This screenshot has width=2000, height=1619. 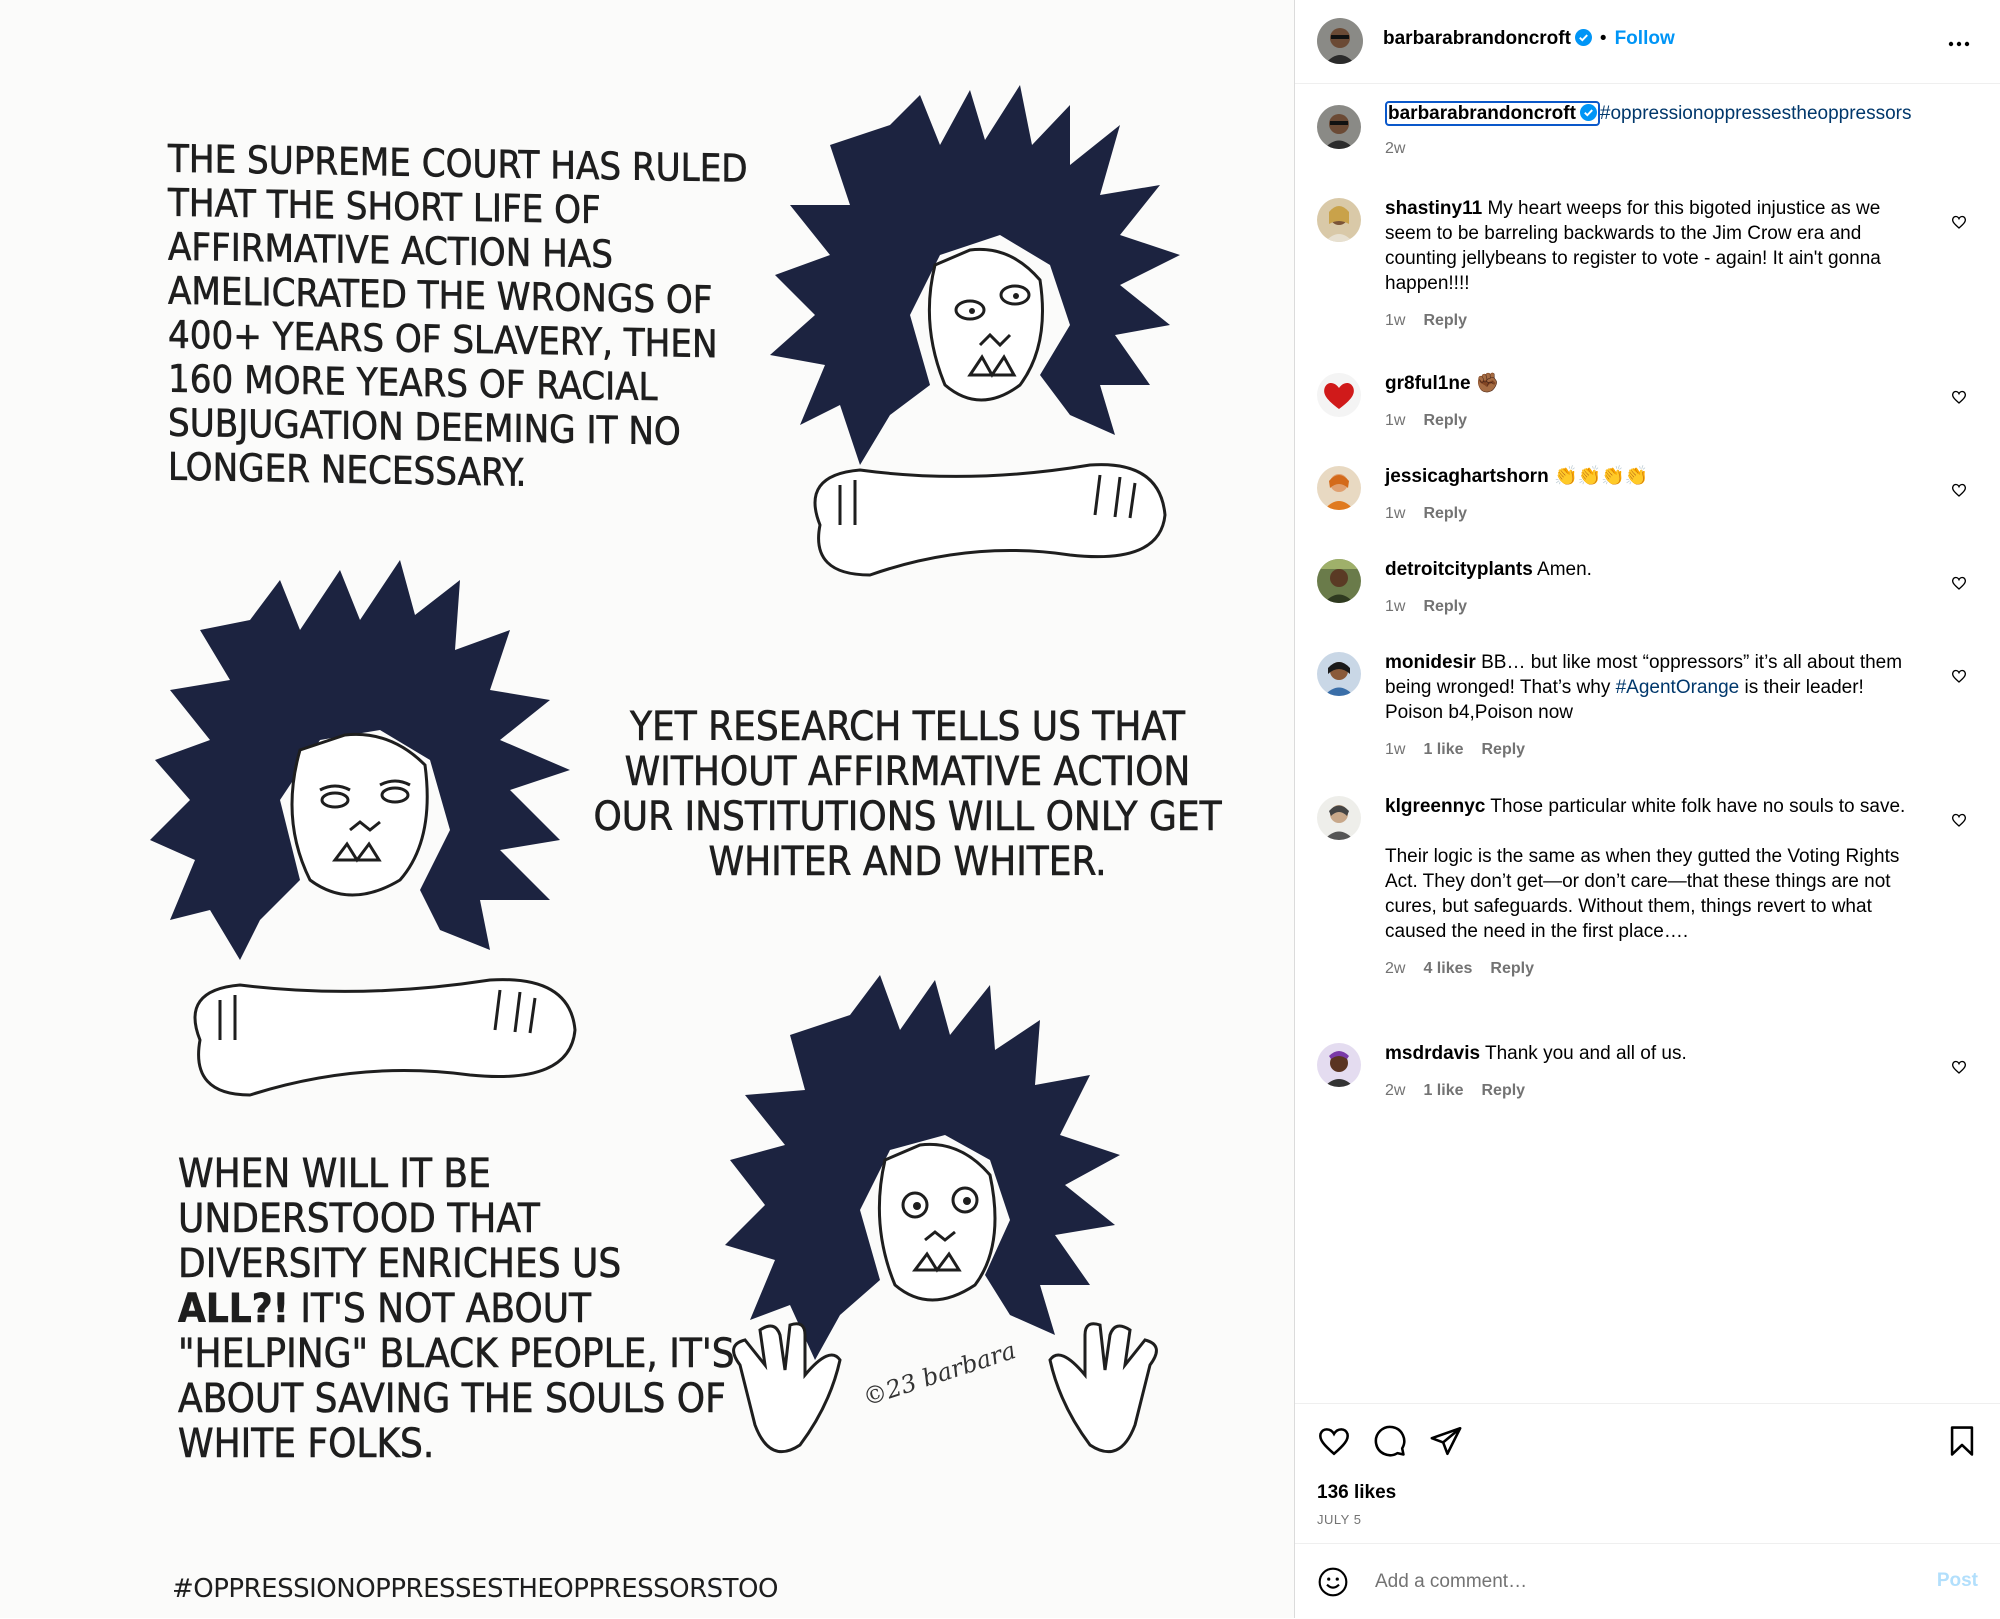 What do you see at coordinates (1585, 1053) in the screenshot?
I see `comment-text: Thank you and all of us.` at bounding box center [1585, 1053].